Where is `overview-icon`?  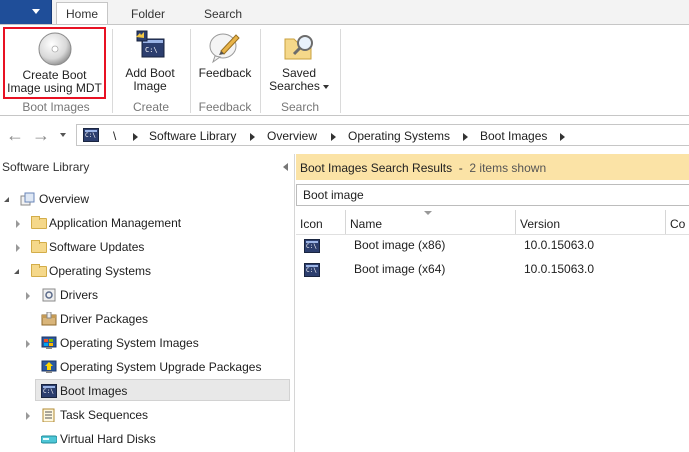
overview-icon is located at coordinates (27, 199).